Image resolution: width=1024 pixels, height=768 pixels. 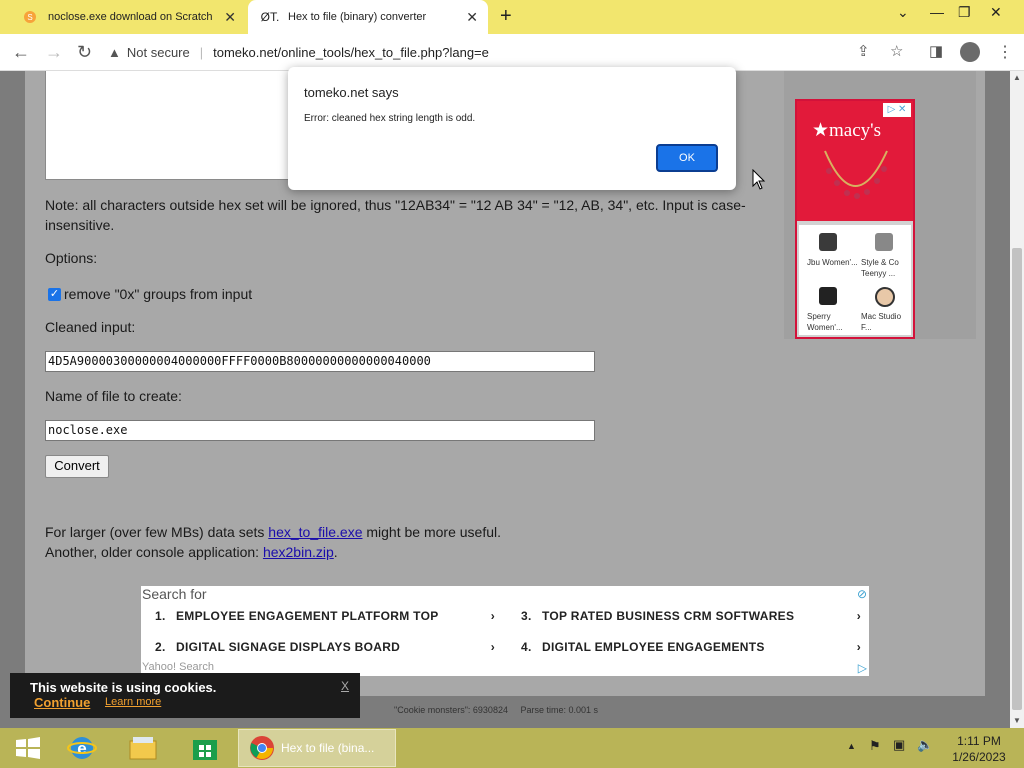 I want to click on start-button, so click(x=28, y=748).